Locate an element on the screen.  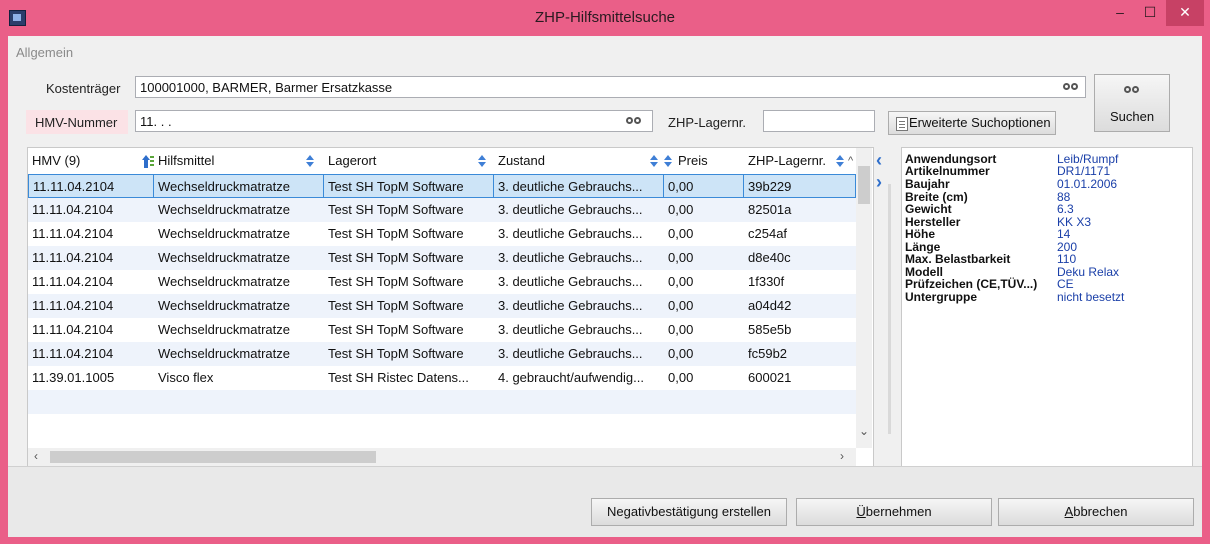
hmv-number-value: 11. . . is located at coordinates (156, 121).